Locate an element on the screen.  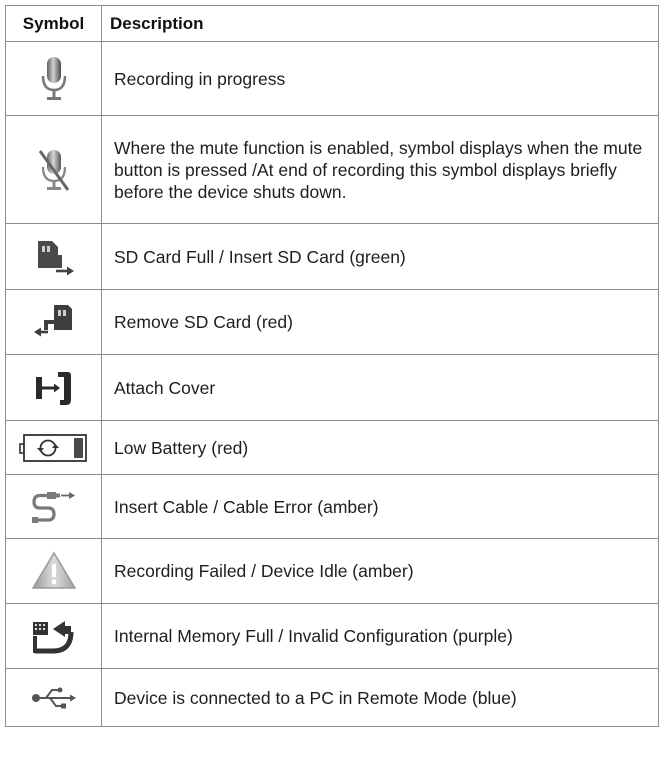
row-description: Insert Cable / Cable Error (amber) is located at coordinates (380, 506).